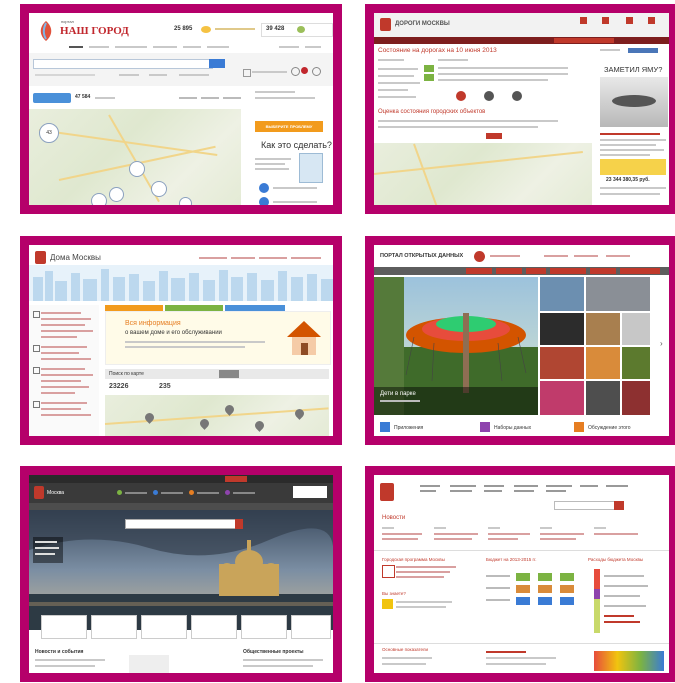 This screenshot has height=683, width=675. What do you see at coordinates (55, 493) in the screenshot?
I see `city-title: Москва` at bounding box center [55, 493].